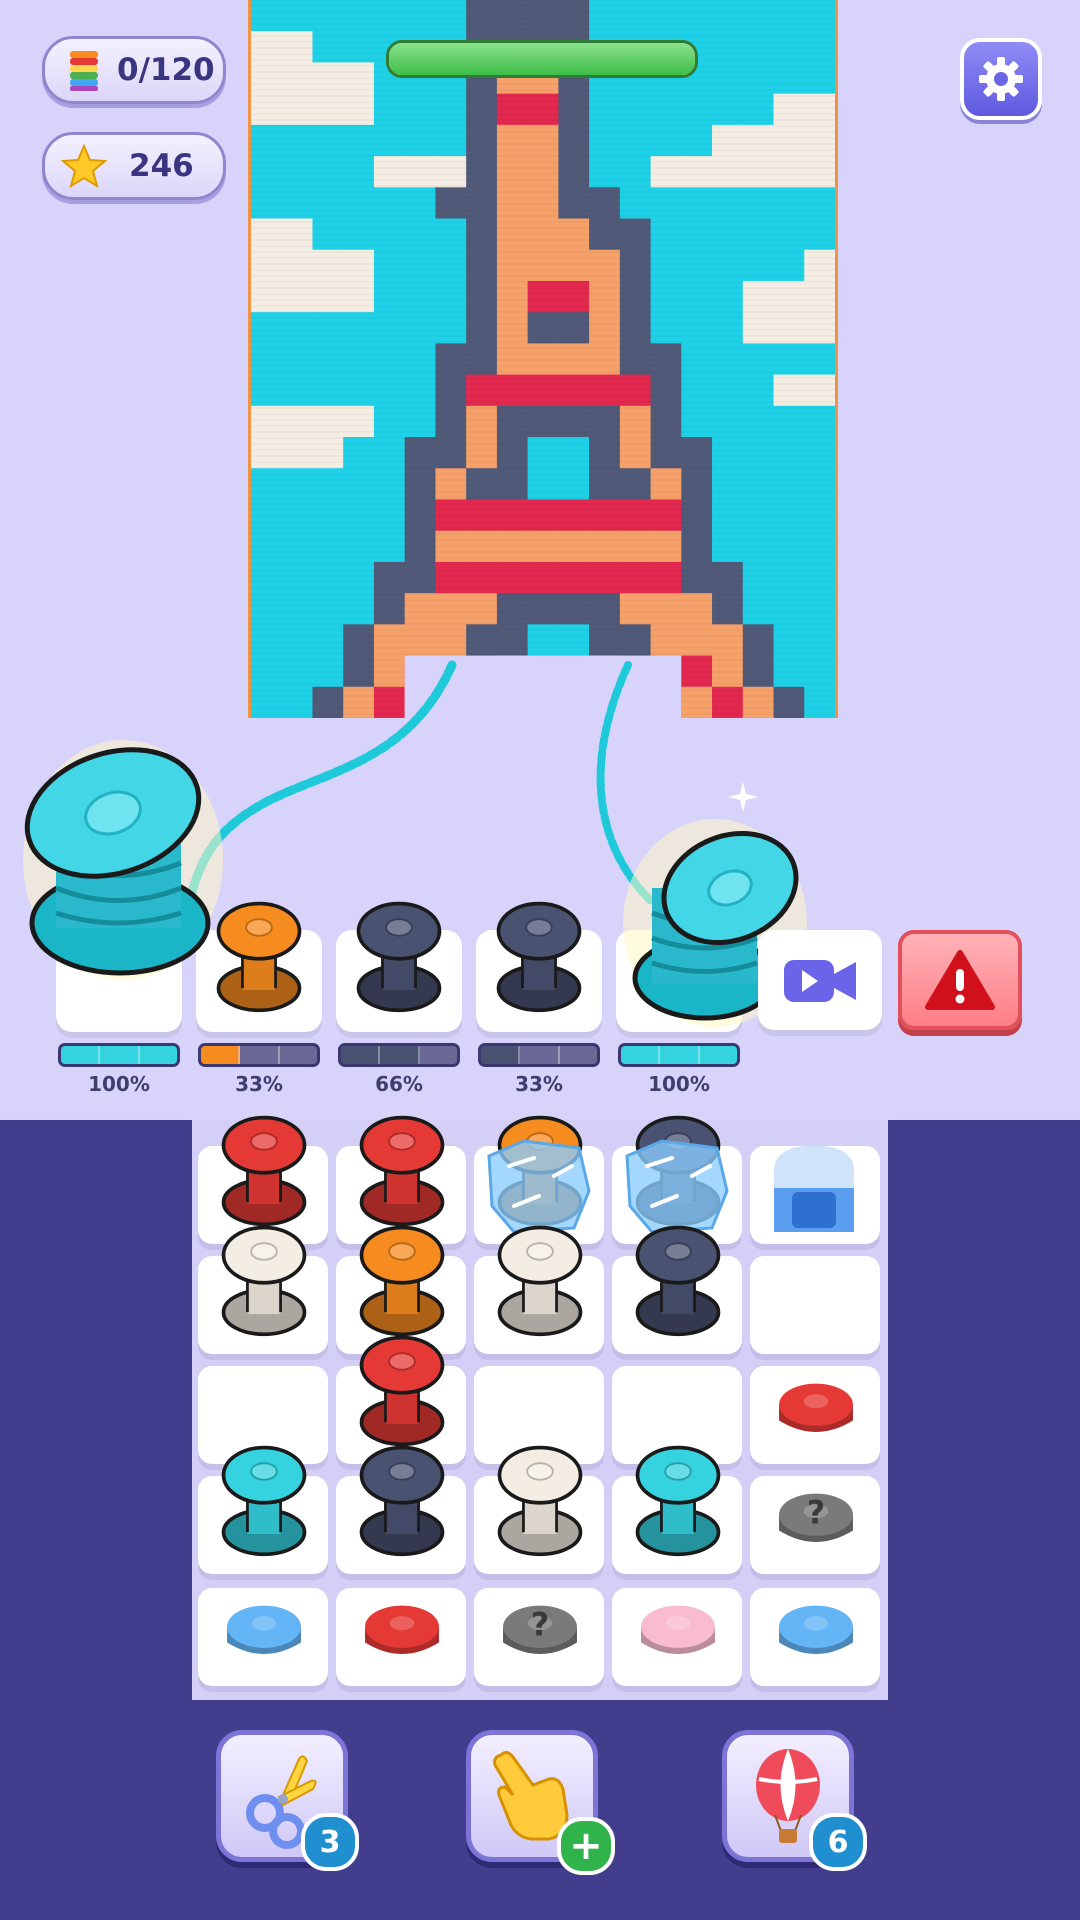  I want to click on level-progress-bar, so click(542, 59).